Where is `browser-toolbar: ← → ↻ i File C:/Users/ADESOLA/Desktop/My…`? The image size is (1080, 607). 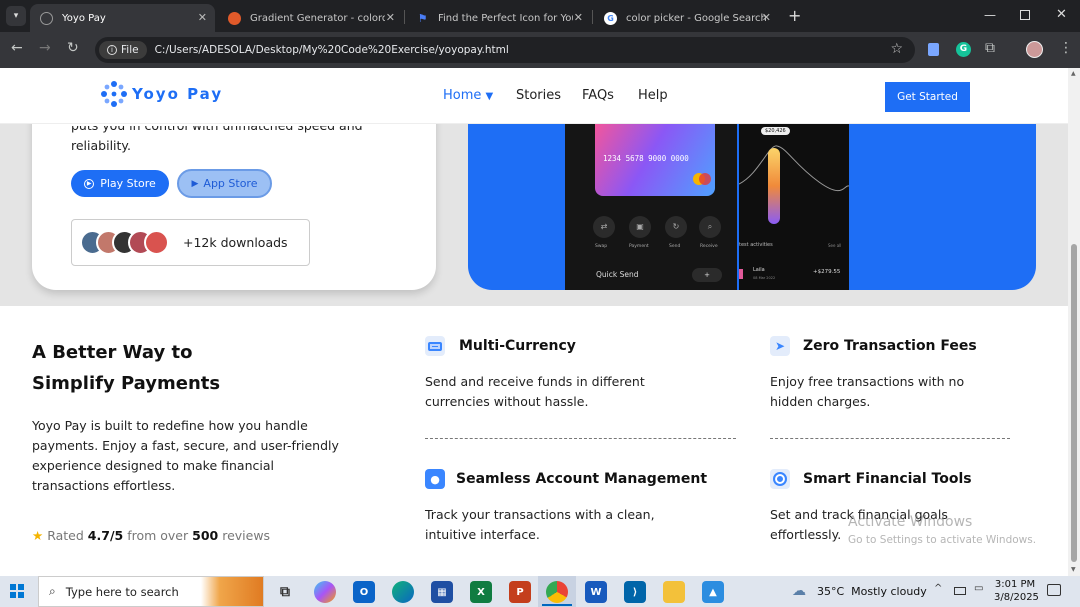 browser-toolbar: ← → ↻ i File C:/Users/ADESOLA/Desktop/My… is located at coordinates (540, 50).